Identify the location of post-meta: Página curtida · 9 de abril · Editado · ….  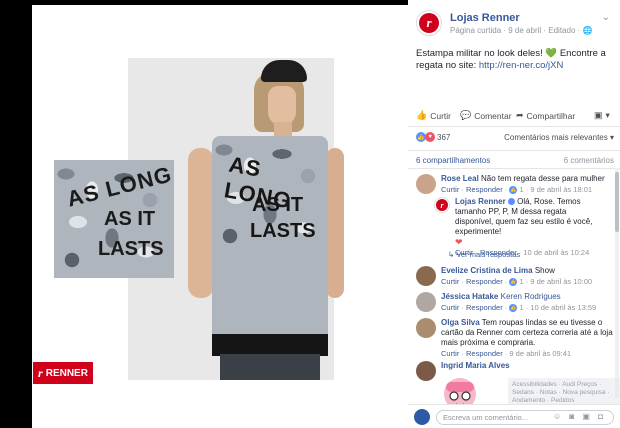
(521, 30).